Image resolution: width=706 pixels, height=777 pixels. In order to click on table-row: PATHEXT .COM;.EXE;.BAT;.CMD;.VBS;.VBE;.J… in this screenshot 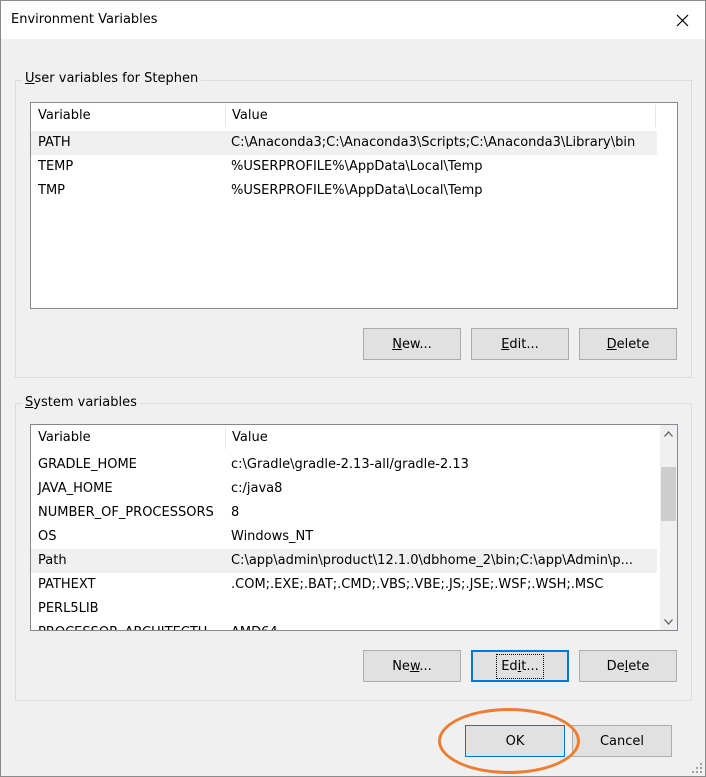, I will do `click(344, 585)`.